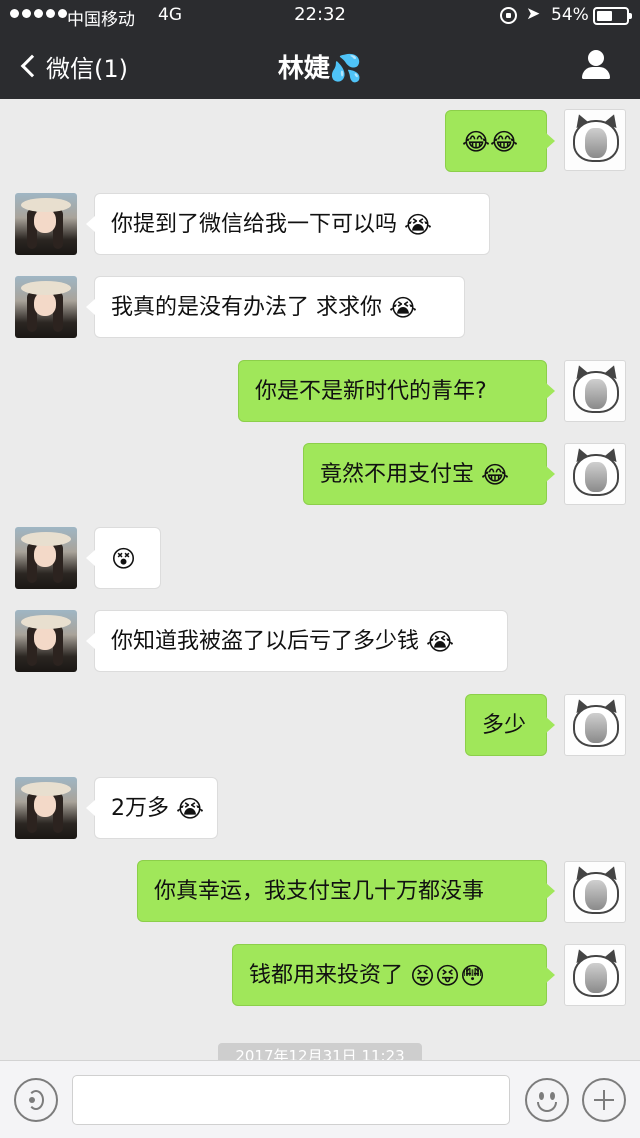 This screenshot has width=640, height=1138. Describe the element at coordinates (320, 49) in the screenshot. I see `chat-header: 中国移动 4G 22:32 ➤ 54% 微信(1) 林婕💦` at that location.